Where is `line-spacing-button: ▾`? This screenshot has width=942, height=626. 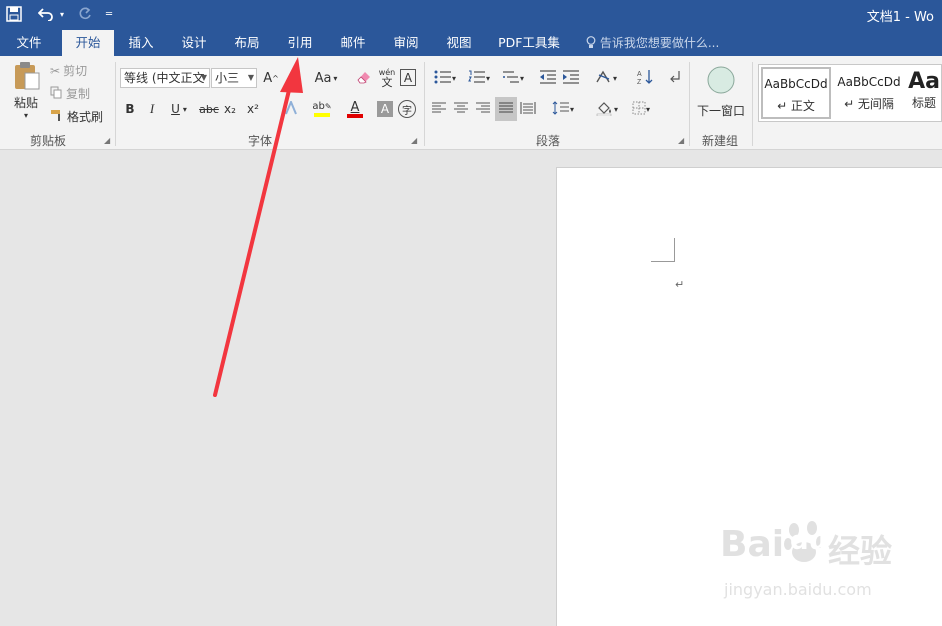 line-spacing-button: ▾ is located at coordinates (563, 109).